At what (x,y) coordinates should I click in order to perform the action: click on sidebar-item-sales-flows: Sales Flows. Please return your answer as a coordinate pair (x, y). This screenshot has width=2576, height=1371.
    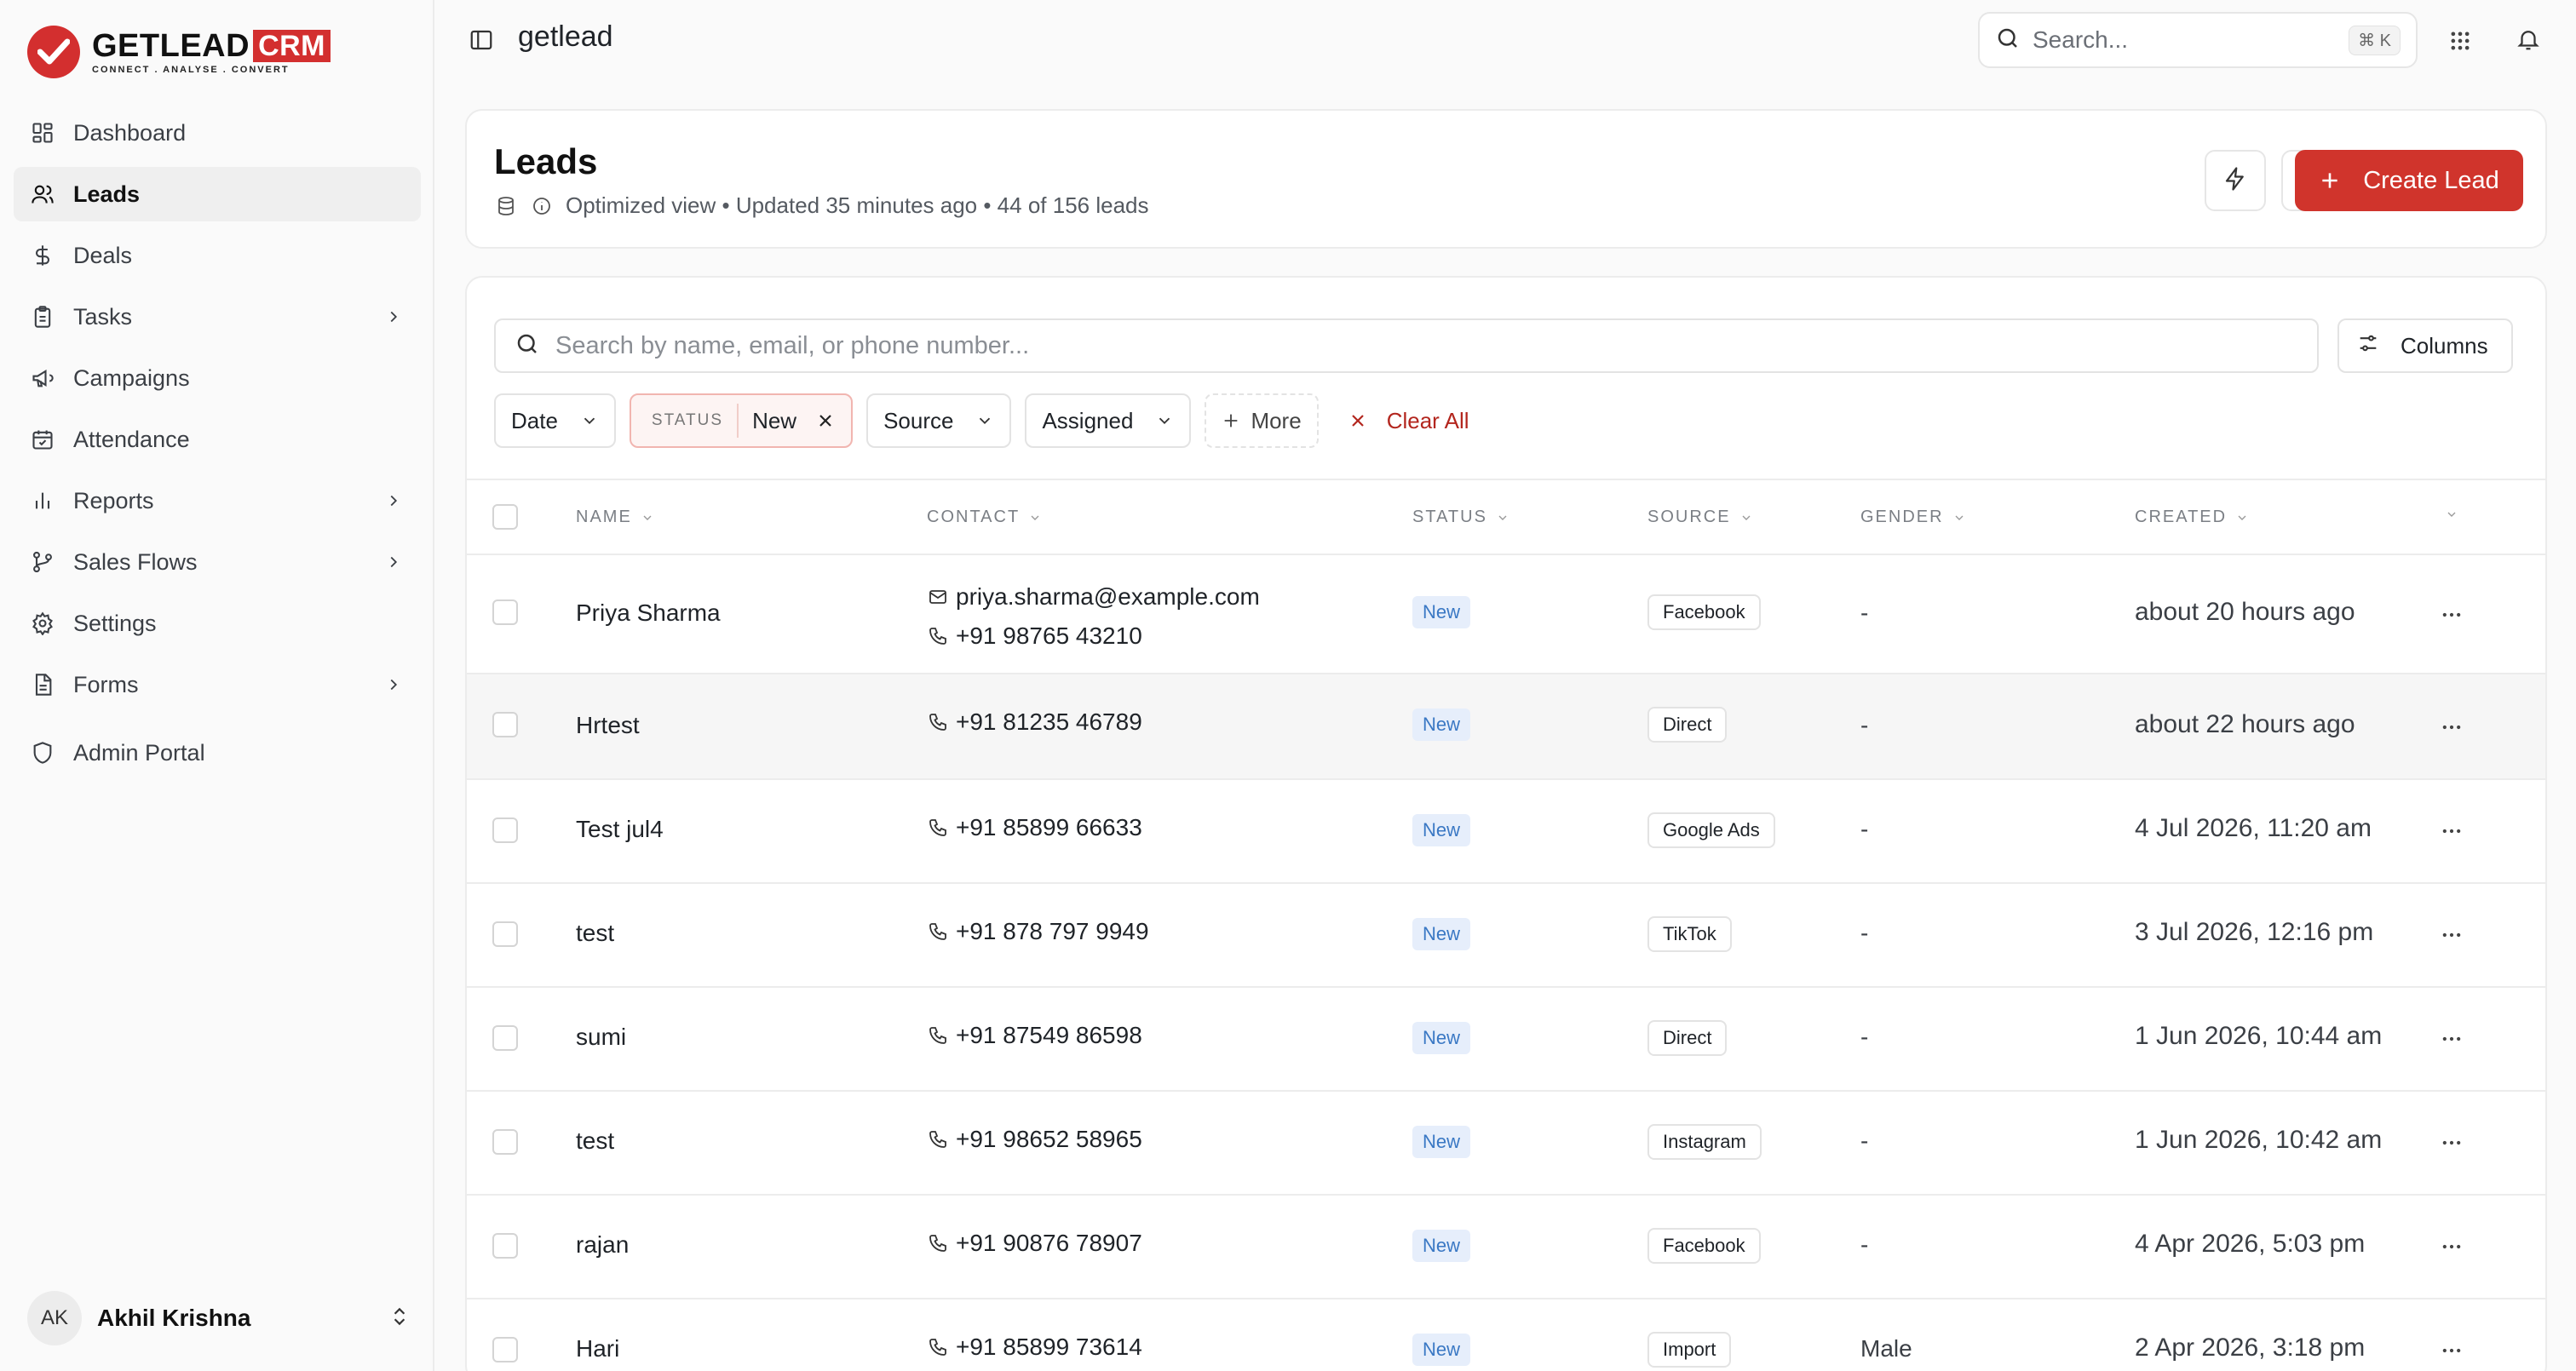
    Looking at the image, I should click on (217, 562).